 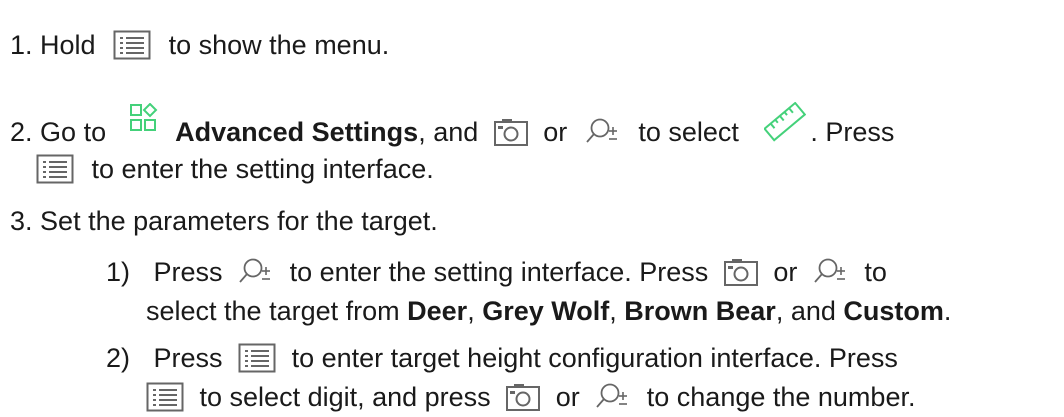 What do you see at coordinates (688, 132) in the screenshot?
I see `step-text: to select` at bounding box center [688, 132].